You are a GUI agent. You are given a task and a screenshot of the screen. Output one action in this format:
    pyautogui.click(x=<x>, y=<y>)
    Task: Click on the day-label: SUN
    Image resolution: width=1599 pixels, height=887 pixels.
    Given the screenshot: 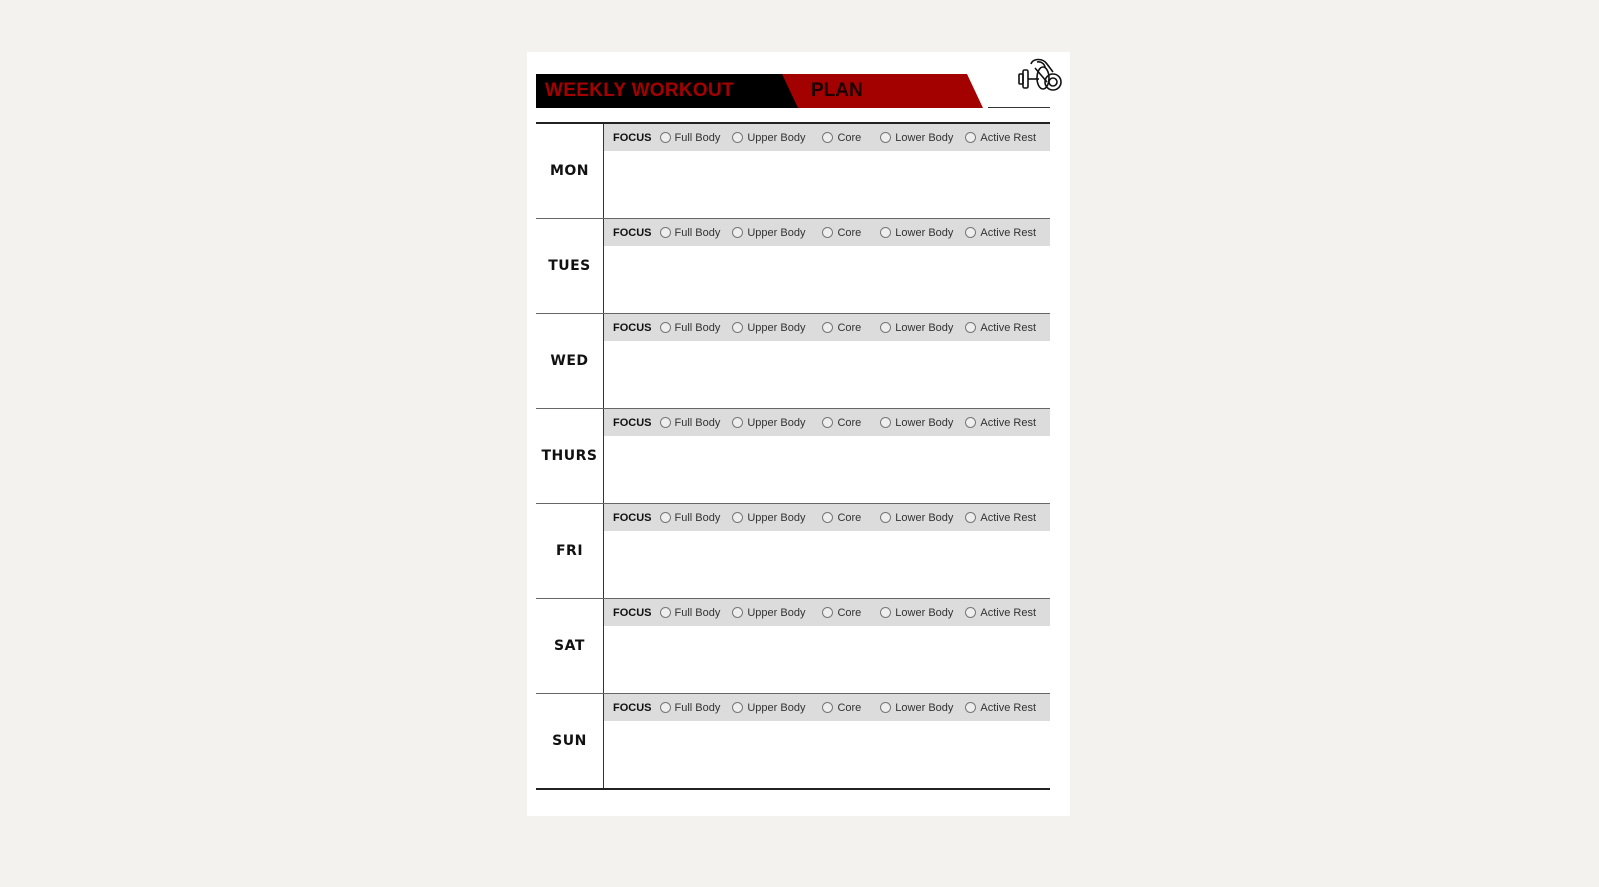 What is the action you would take?
    pyautogui.click(x=570, y=741)
    